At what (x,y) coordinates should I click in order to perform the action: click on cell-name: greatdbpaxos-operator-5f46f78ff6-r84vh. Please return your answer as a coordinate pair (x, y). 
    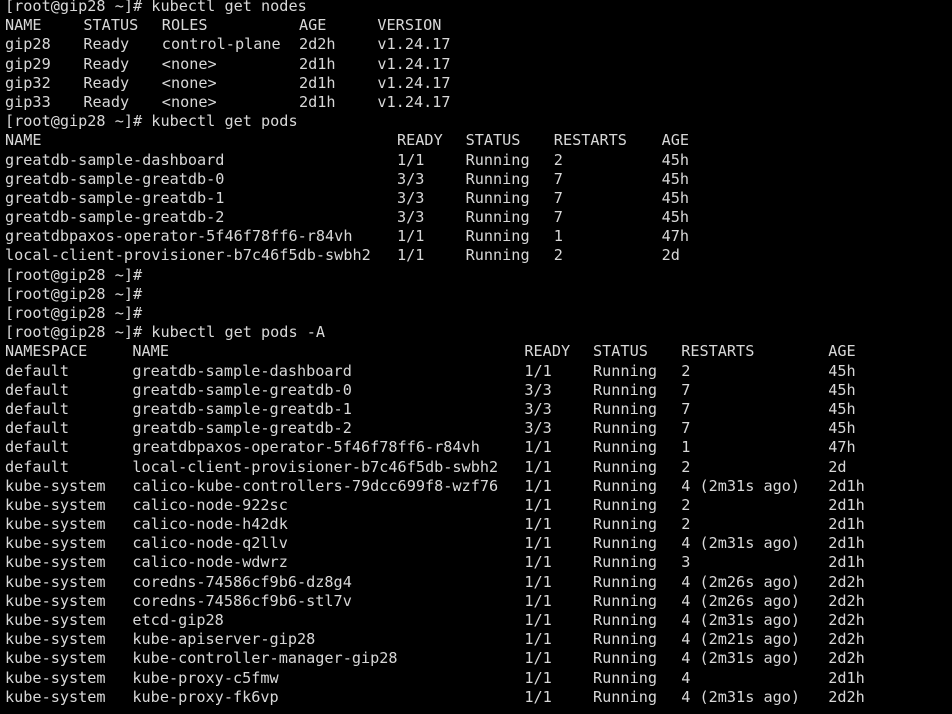
    Looking at the image, I should click on (179, 236).